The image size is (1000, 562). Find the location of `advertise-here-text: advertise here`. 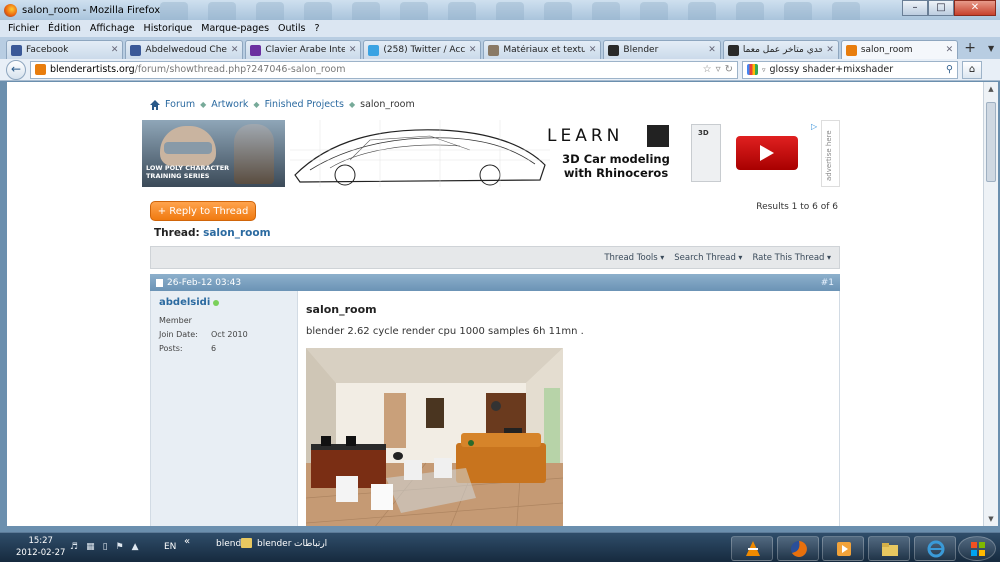

advertise-here-text: advertise here is located at coordinates (829, 155).